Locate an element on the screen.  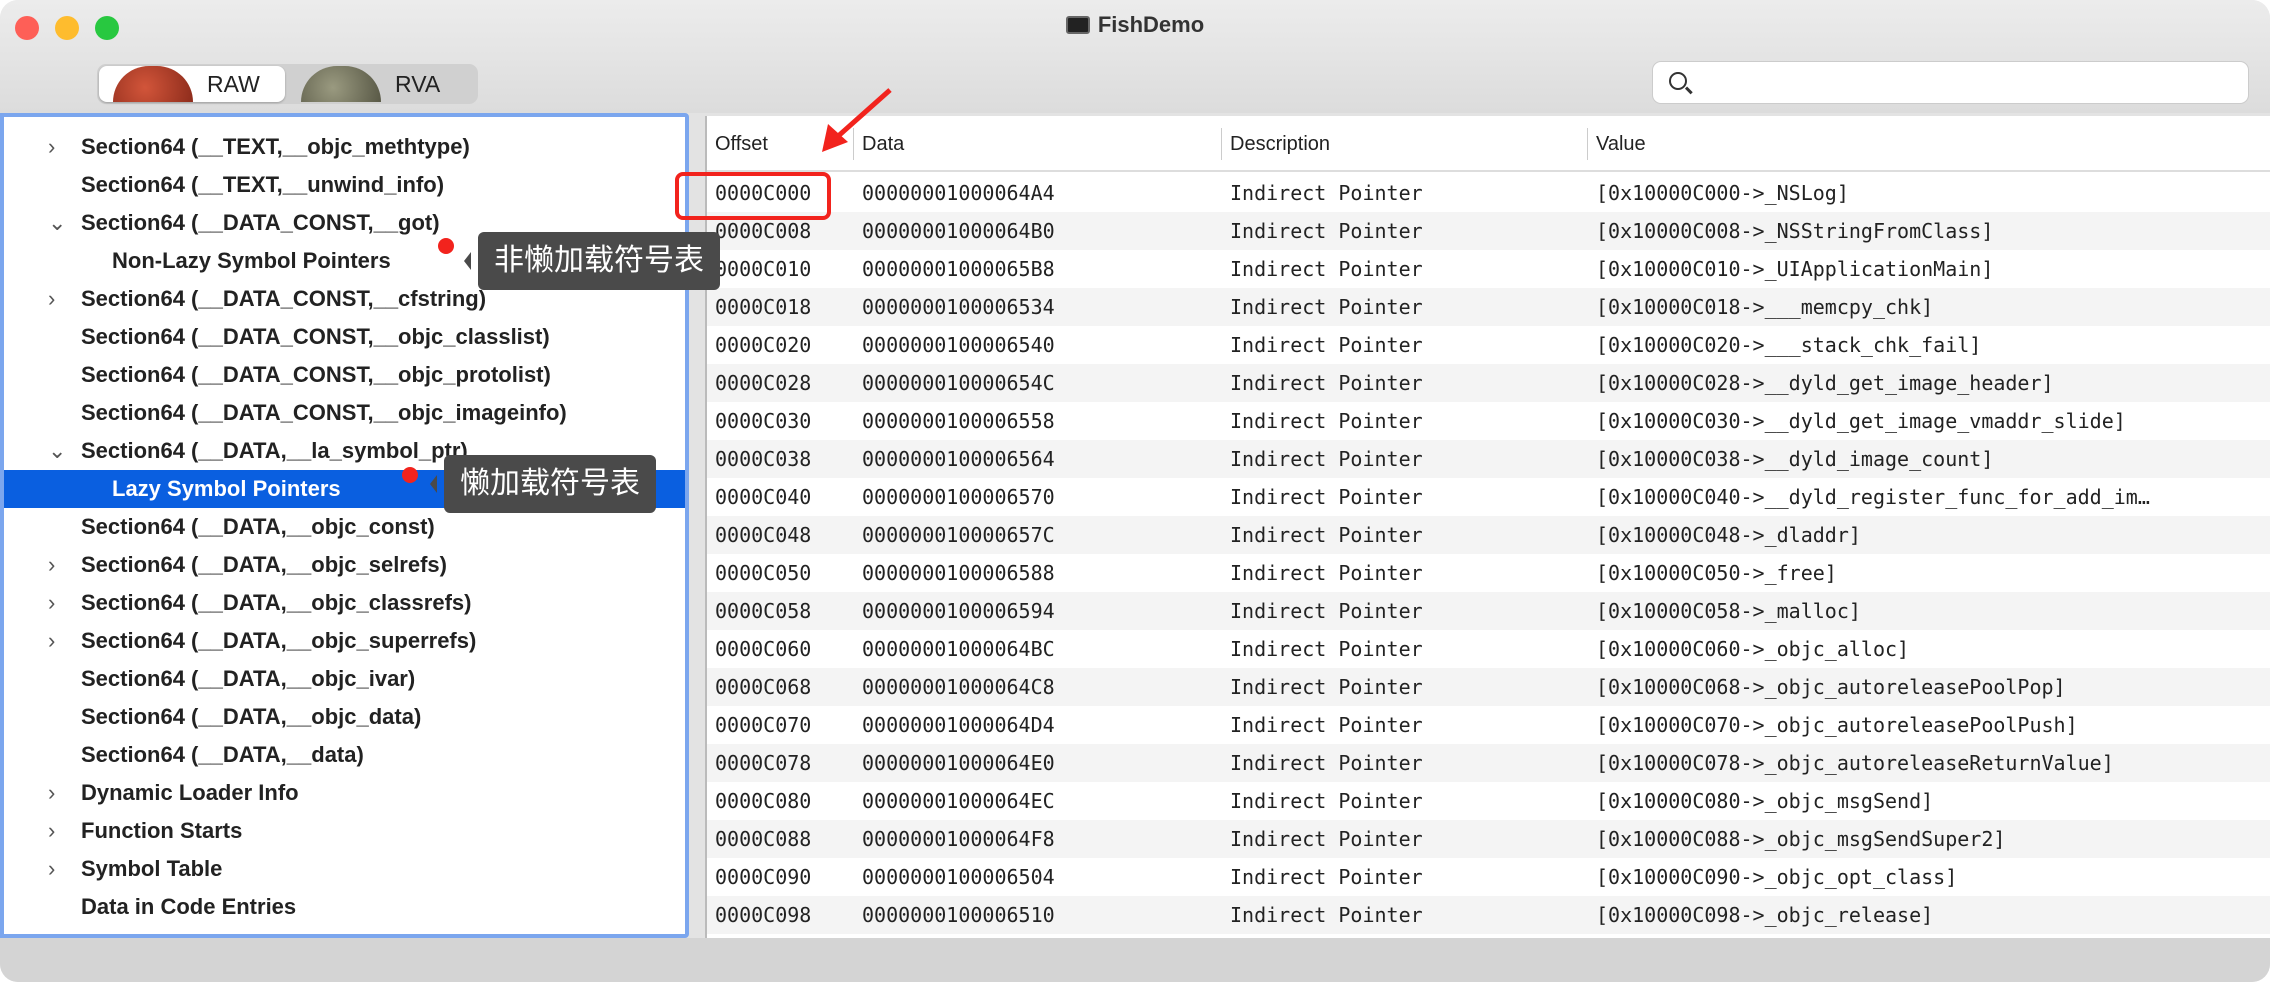
tree-item-label: Section64 (__DATA,__objc_superrefs) is located at coordinates (279, 640).